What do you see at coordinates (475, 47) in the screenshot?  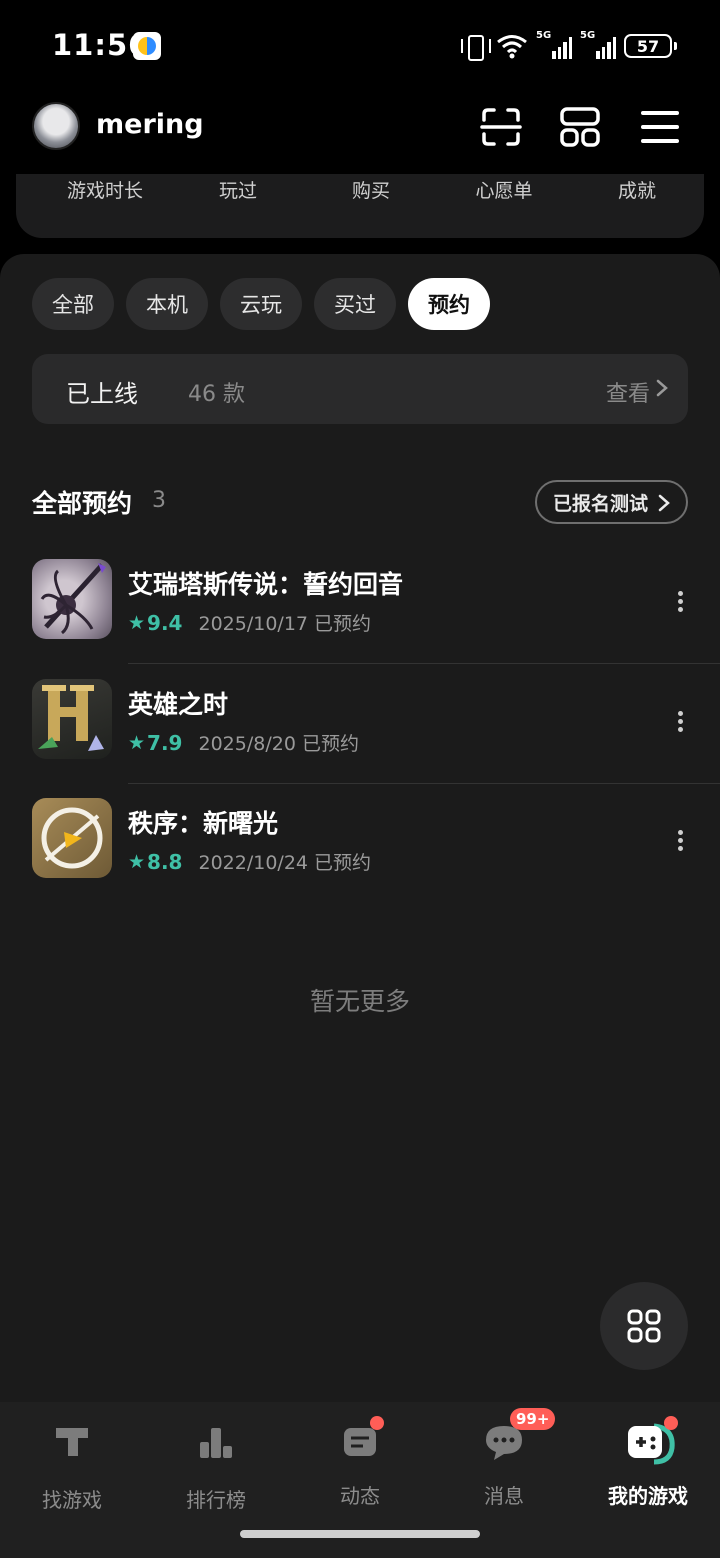 I see `vibrate-icon` at bounding box center [475, 47].